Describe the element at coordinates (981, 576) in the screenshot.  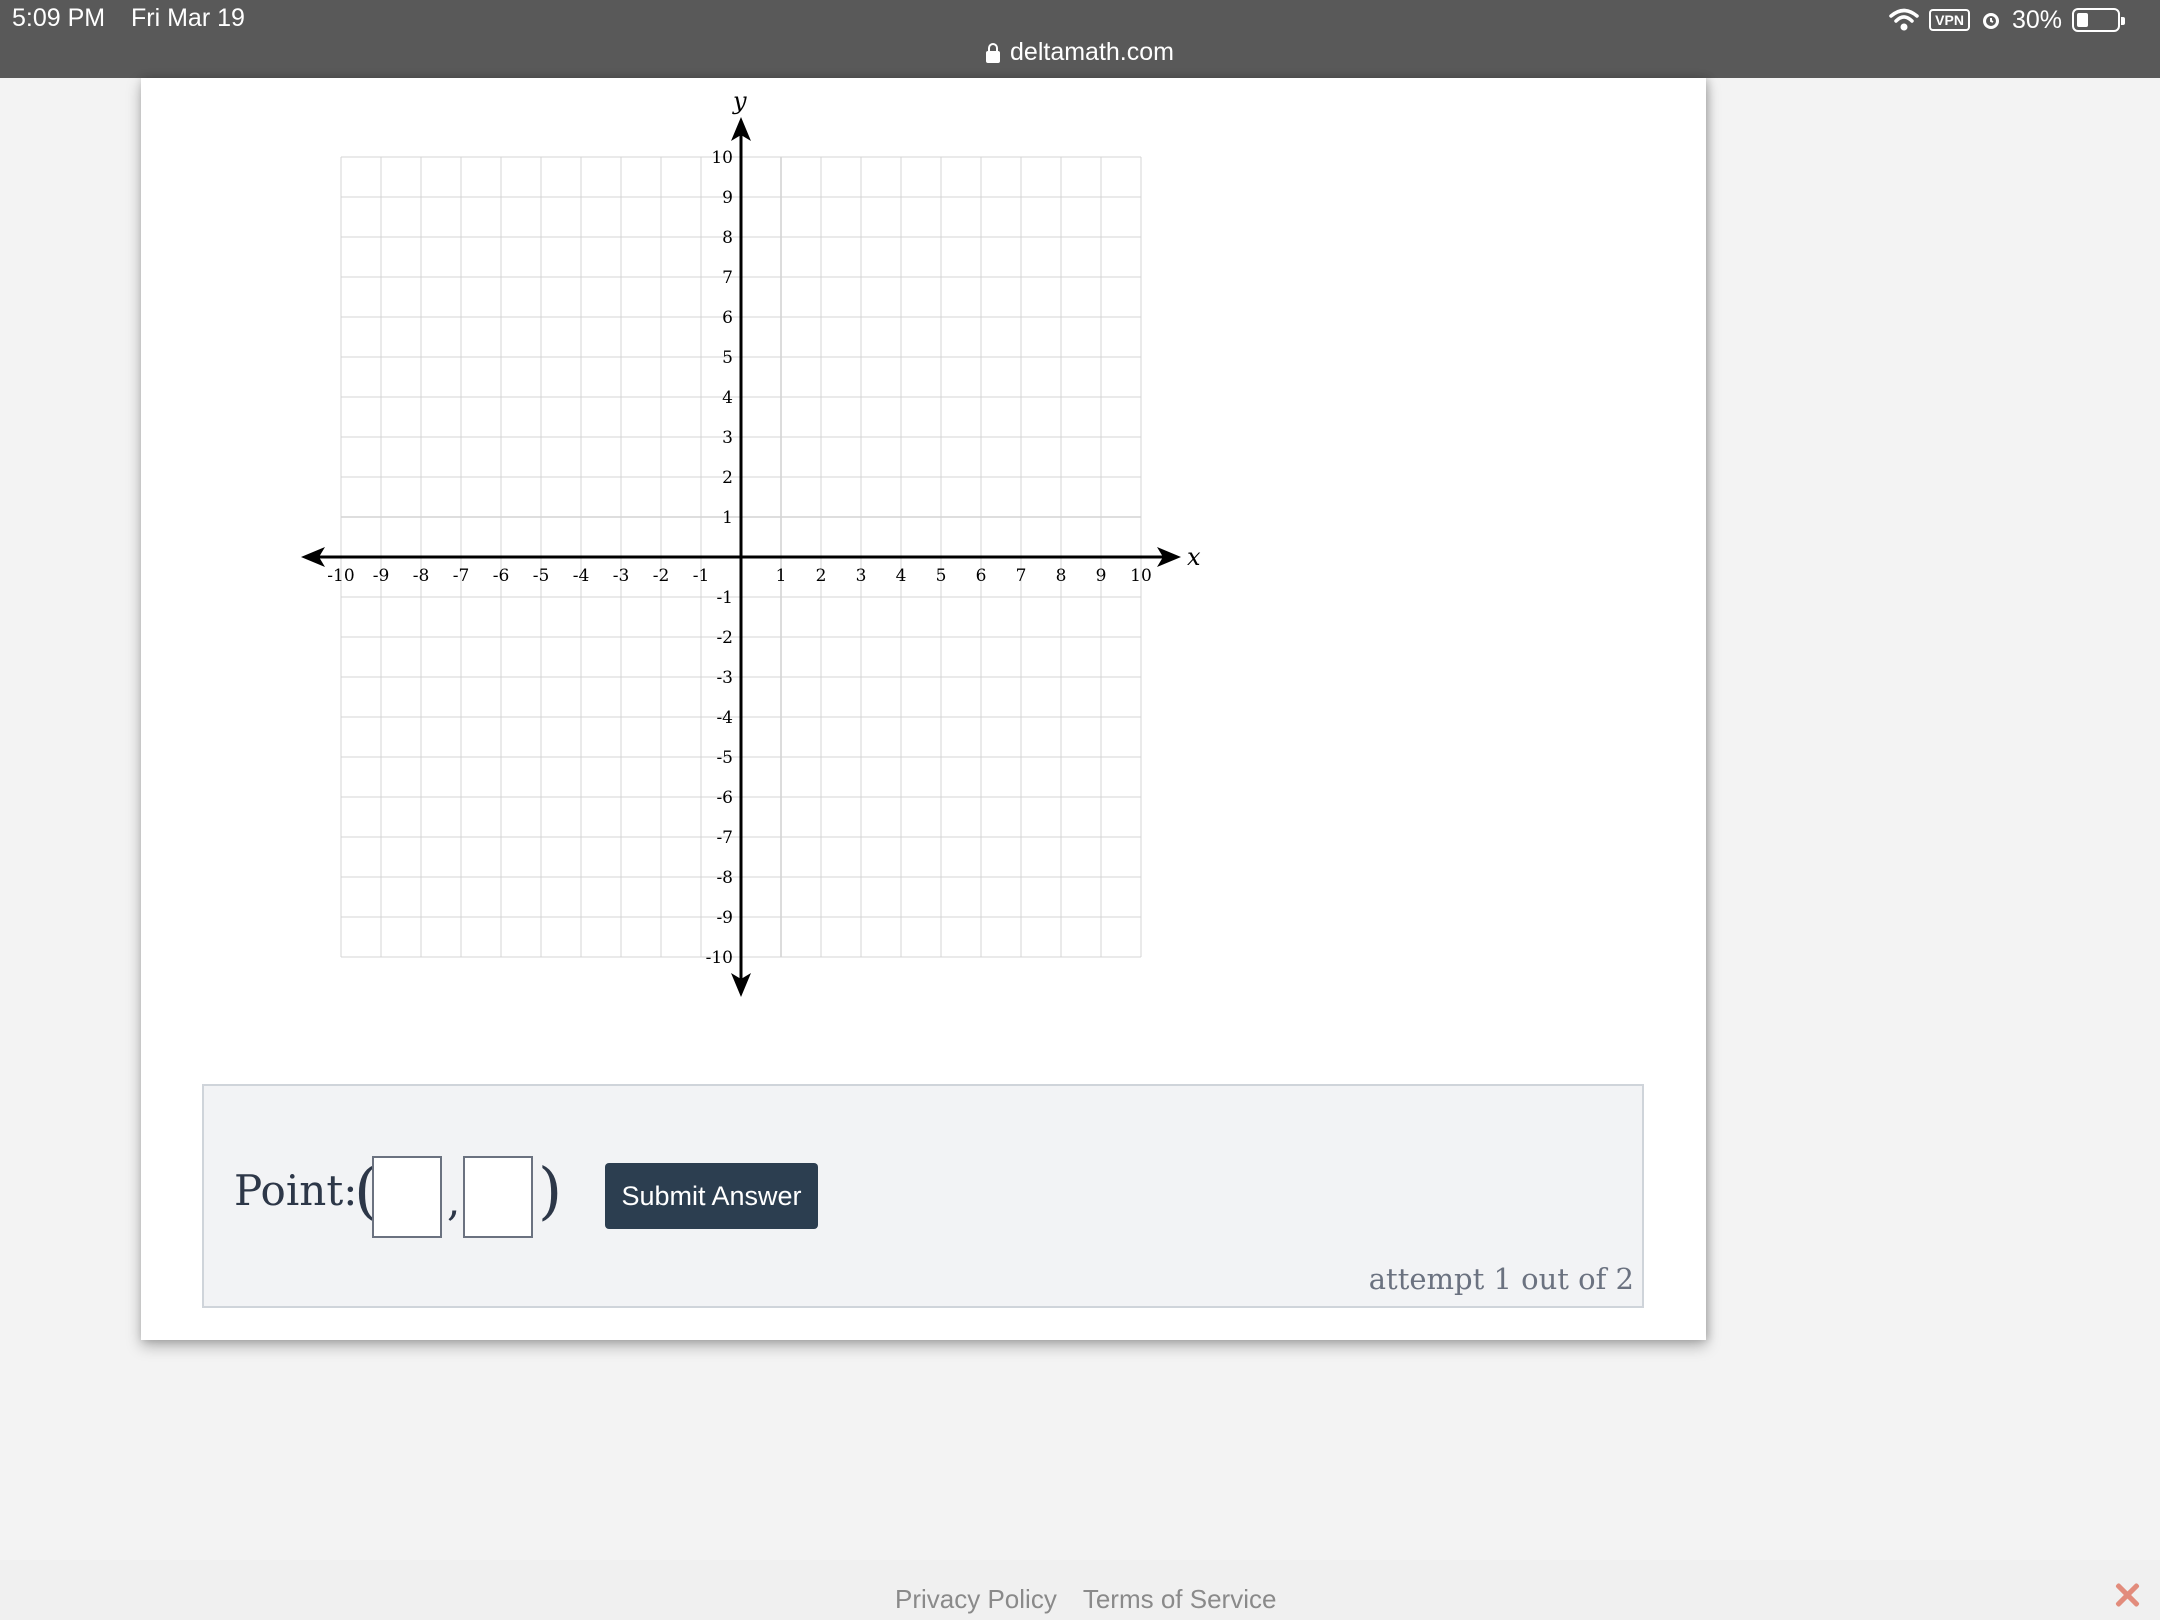
I see `x-tick-label: 6` at that location.